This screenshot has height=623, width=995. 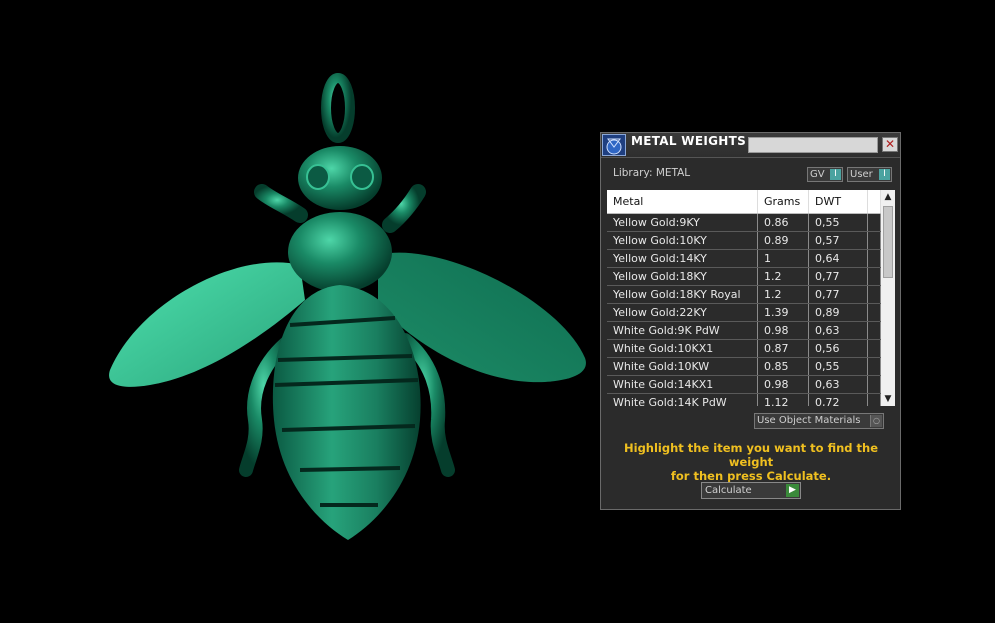 What do you see at coordinates (652, 173) in the screenshot?
I see `library-label: Library: METAL` at bounding box center [652, 173].